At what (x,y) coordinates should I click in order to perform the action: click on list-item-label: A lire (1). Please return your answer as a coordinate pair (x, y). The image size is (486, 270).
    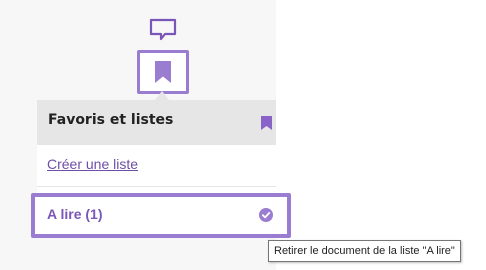
    Looking at the image, I should click on (75, 214).